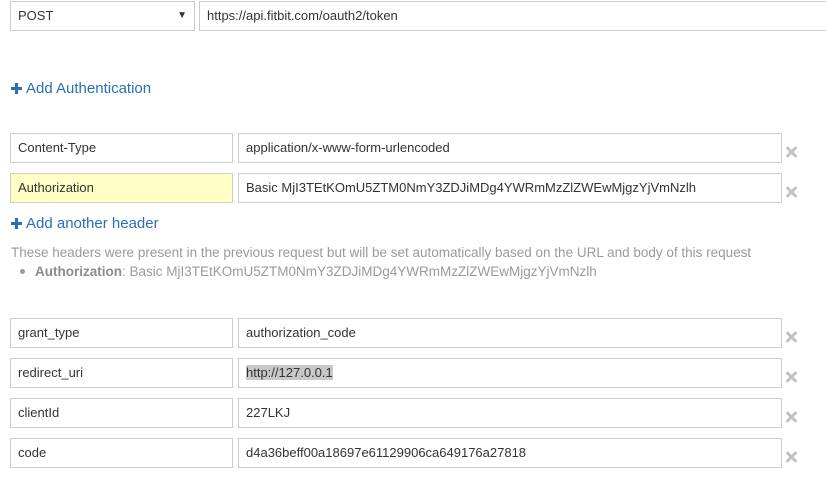  What do you see at coordinates (512, 16) in the screenshot?
I see `url-input: https://api.fitbit.com/oauth2/token` at bounding box center [512, 16].